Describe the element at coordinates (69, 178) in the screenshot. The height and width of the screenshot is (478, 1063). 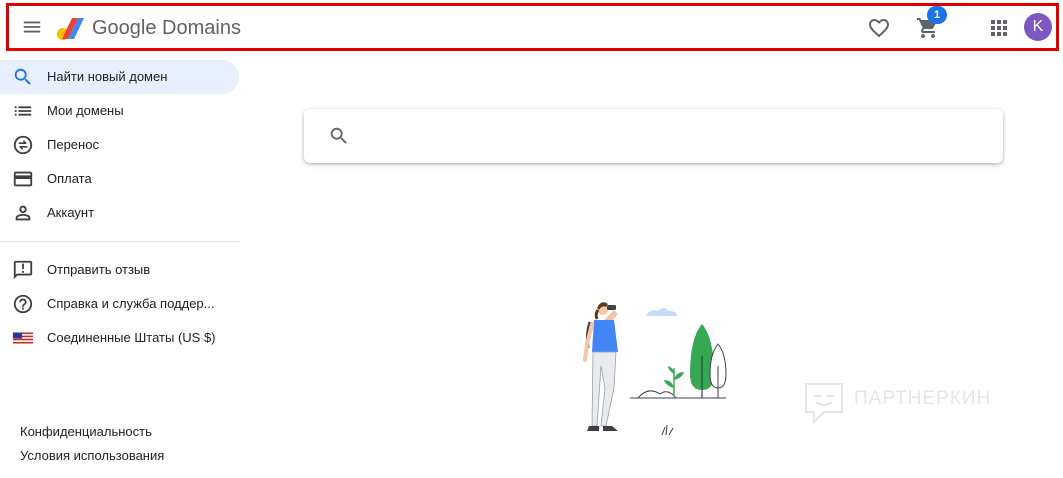
I see `sidebar-item-label: Оплата` at that location.